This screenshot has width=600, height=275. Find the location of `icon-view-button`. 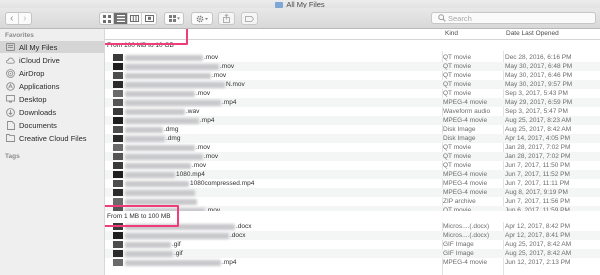

icon-view-button is located at coordinates (107, 18).